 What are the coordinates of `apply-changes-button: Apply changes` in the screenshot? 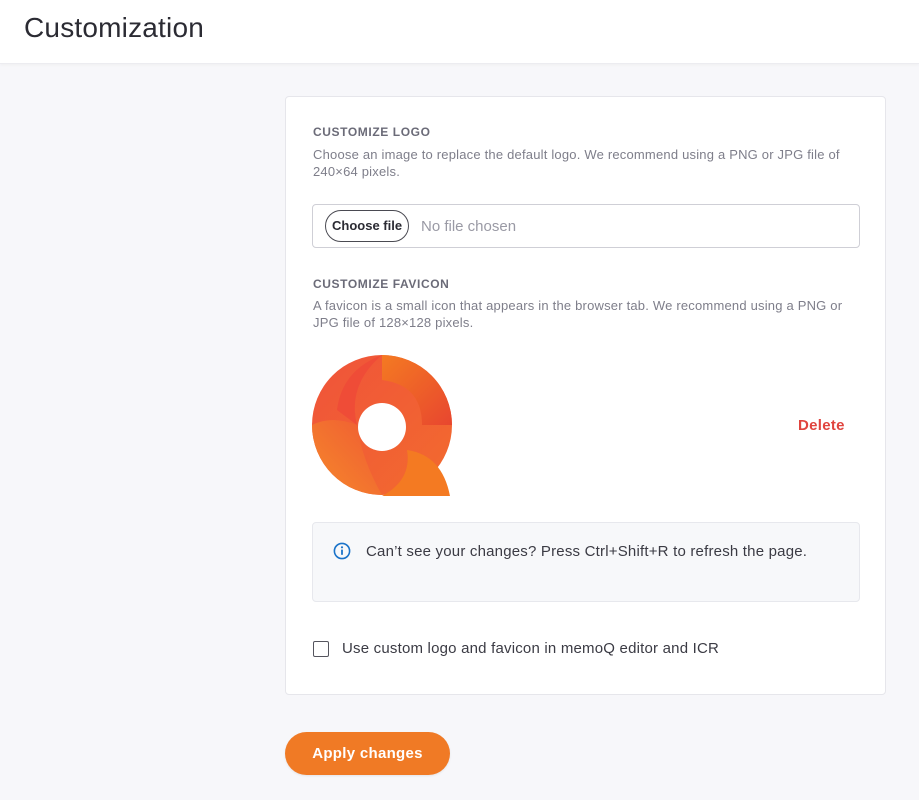 It's located at (367, 753).